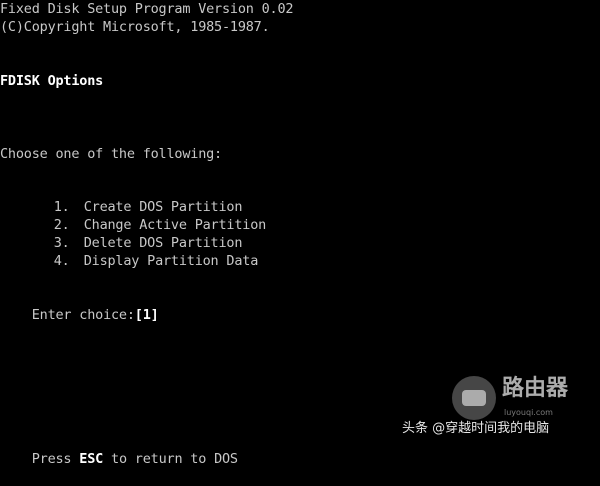 This screenshot has width=600, height=486. What do you see at coordinates (171, 261) in the screenshot?
I see `menu-item-label: Display Partition Data` at bounding box center [171, 261].